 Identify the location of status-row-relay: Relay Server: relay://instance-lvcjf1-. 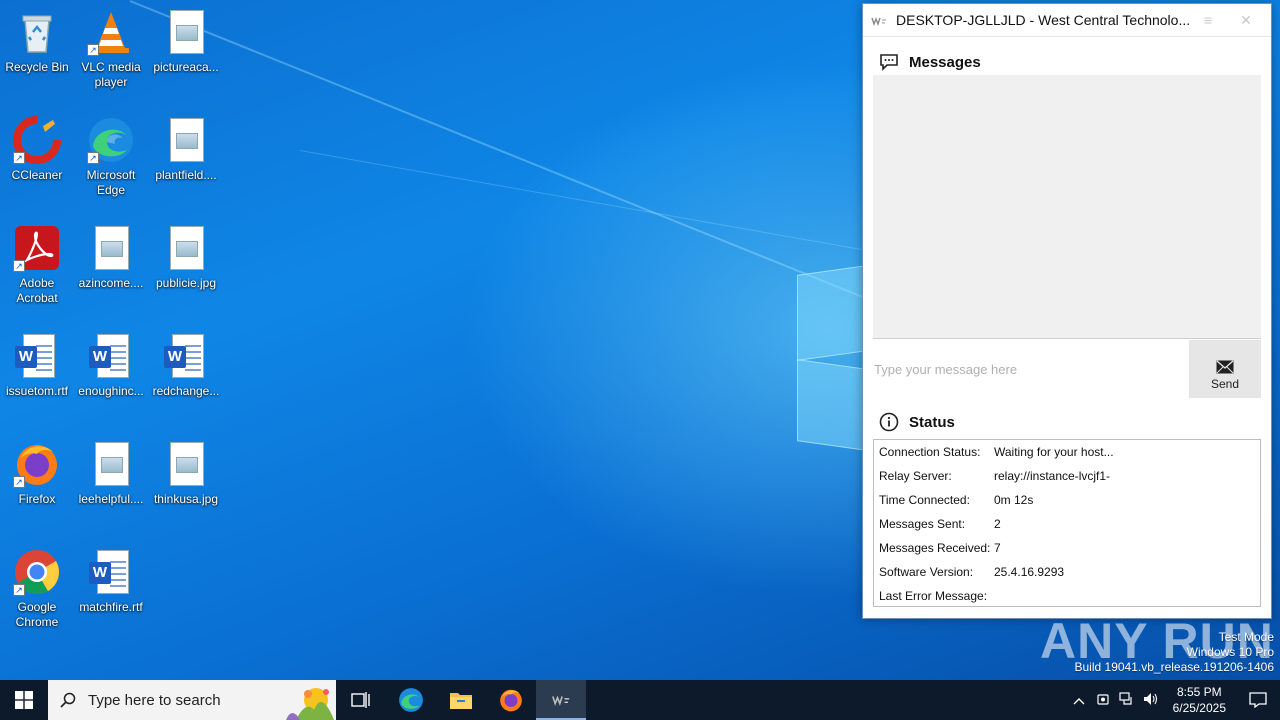
(1067, 476).